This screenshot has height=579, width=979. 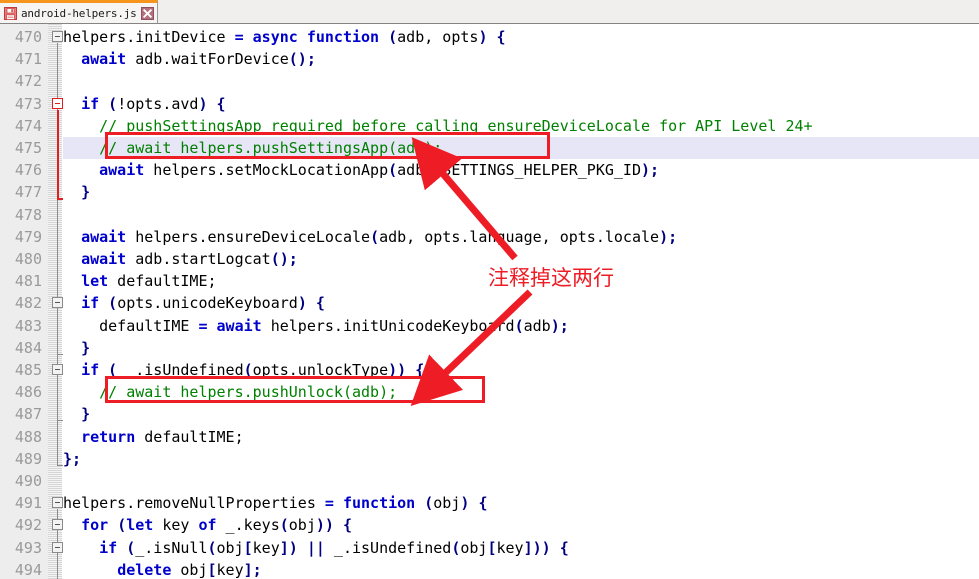 I want to click on code-text: for (let key of _.keys(obj)) {, so click(x=521, y=525).